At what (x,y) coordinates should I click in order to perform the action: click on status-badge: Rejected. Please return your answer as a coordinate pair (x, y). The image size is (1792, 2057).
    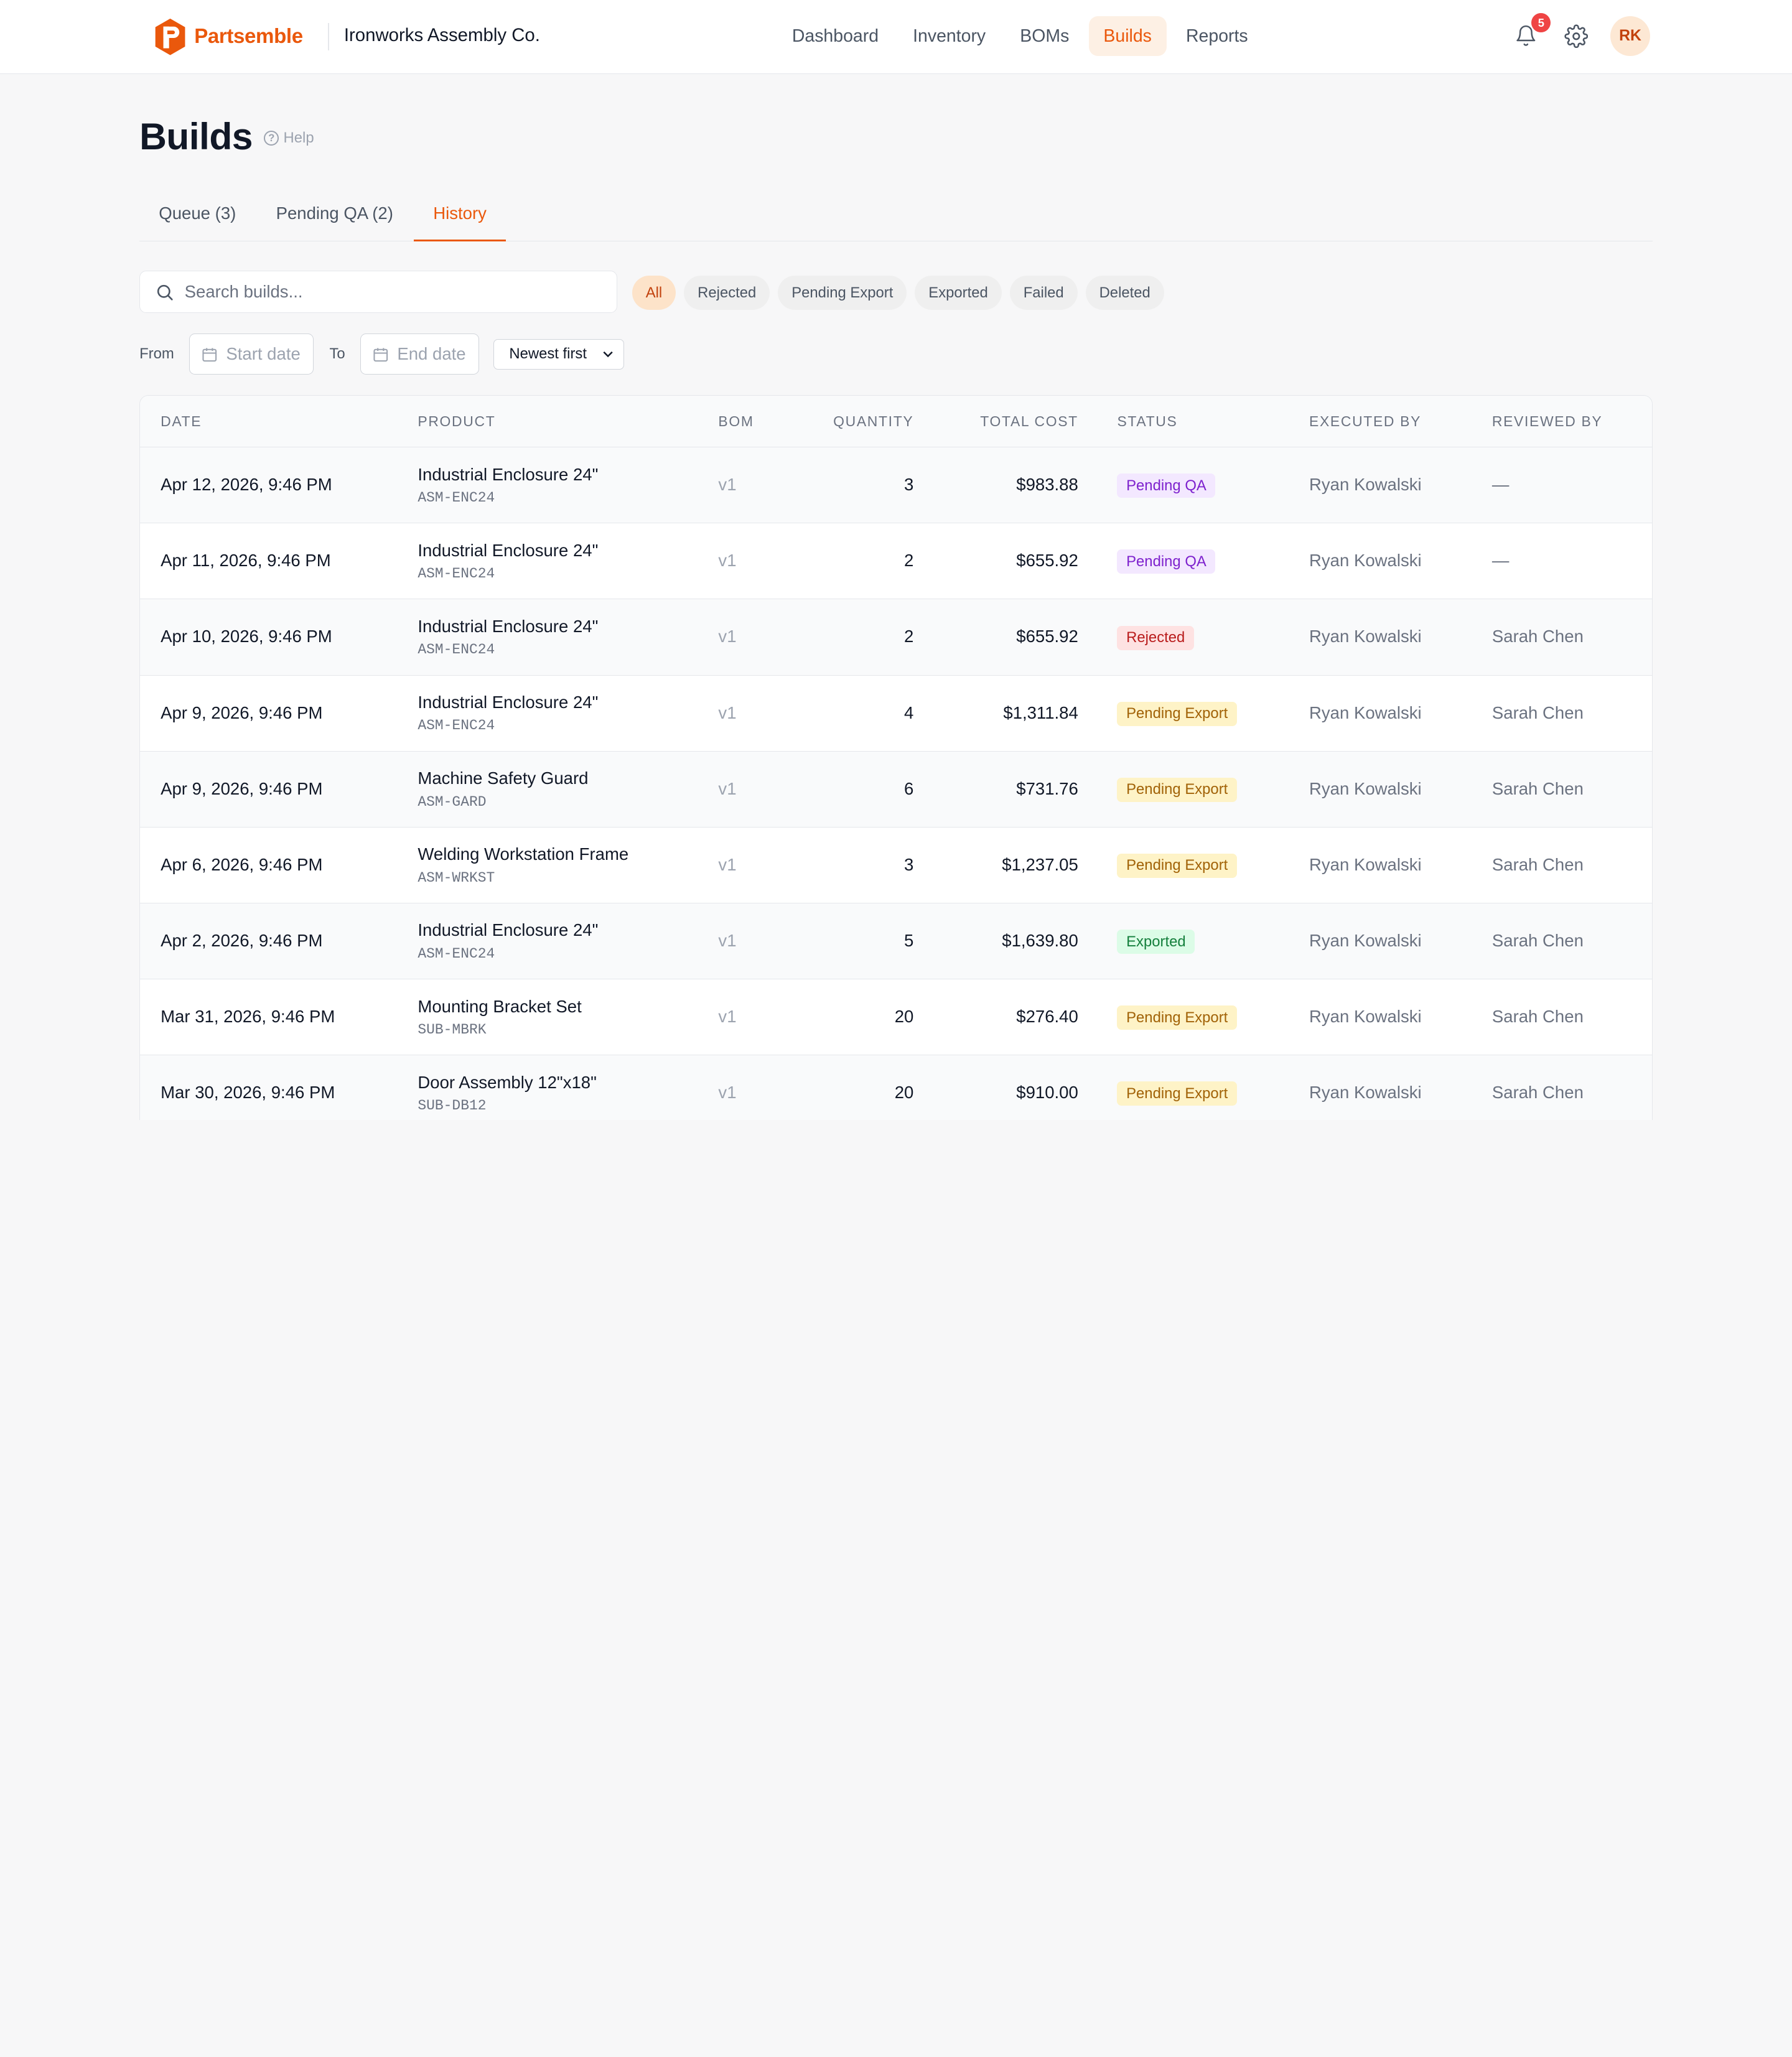
    Looking at the image, I should click on (1155, 637).